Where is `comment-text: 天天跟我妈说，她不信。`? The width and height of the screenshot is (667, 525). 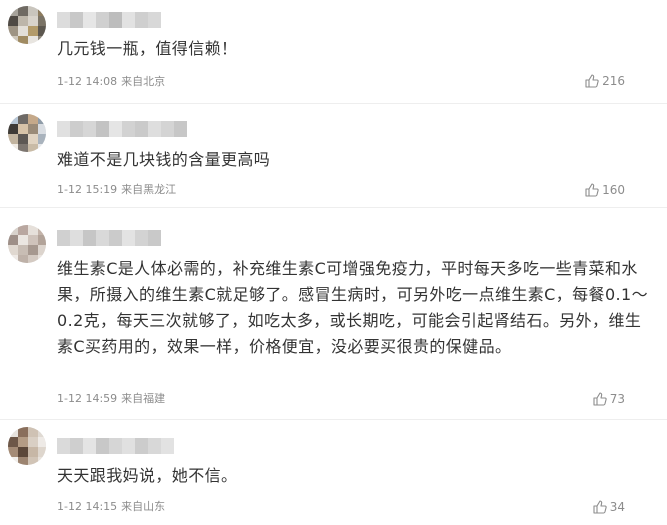
comment-text: 天天跟我妈说，她不信。 is located at coordinates (147, 475).